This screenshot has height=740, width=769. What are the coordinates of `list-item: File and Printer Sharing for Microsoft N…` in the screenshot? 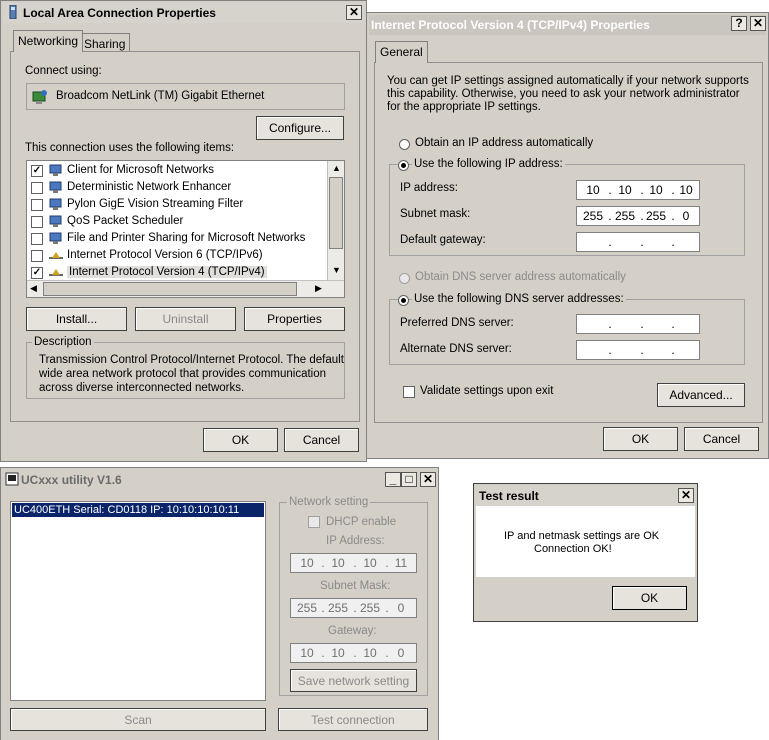 It's located at (181, 239).